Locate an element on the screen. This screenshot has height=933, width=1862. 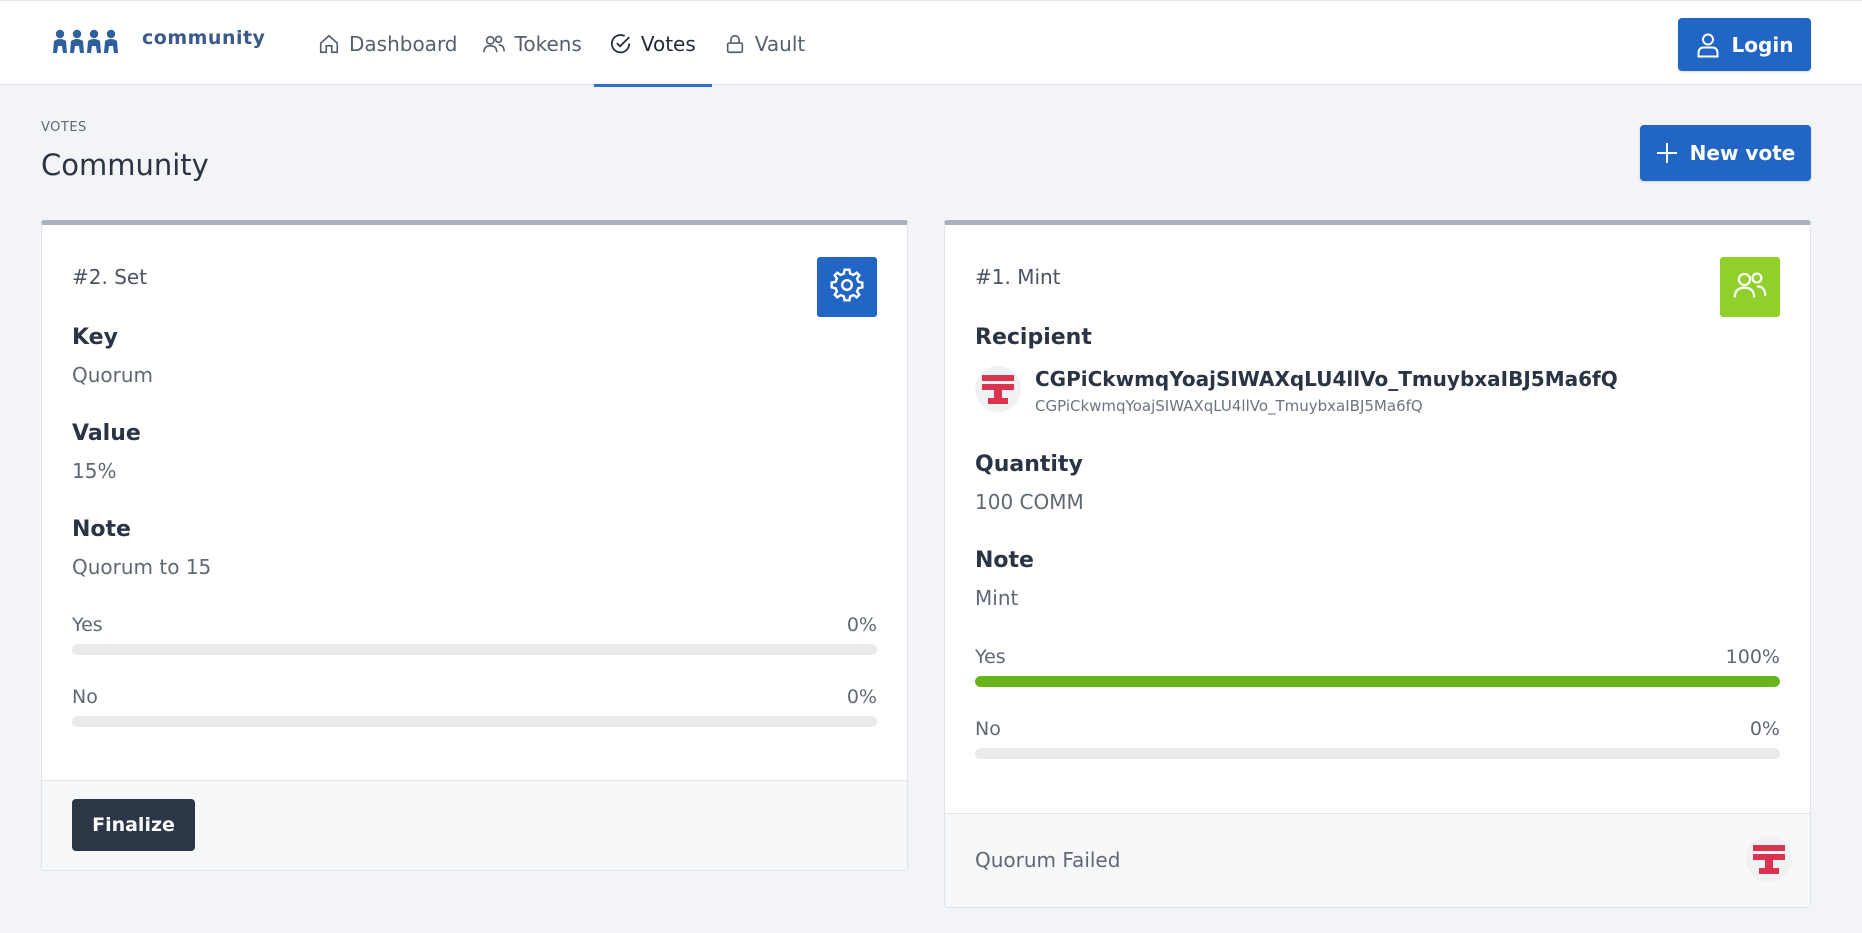
field-key-value: Quorum is located at coordinates (113, 375).